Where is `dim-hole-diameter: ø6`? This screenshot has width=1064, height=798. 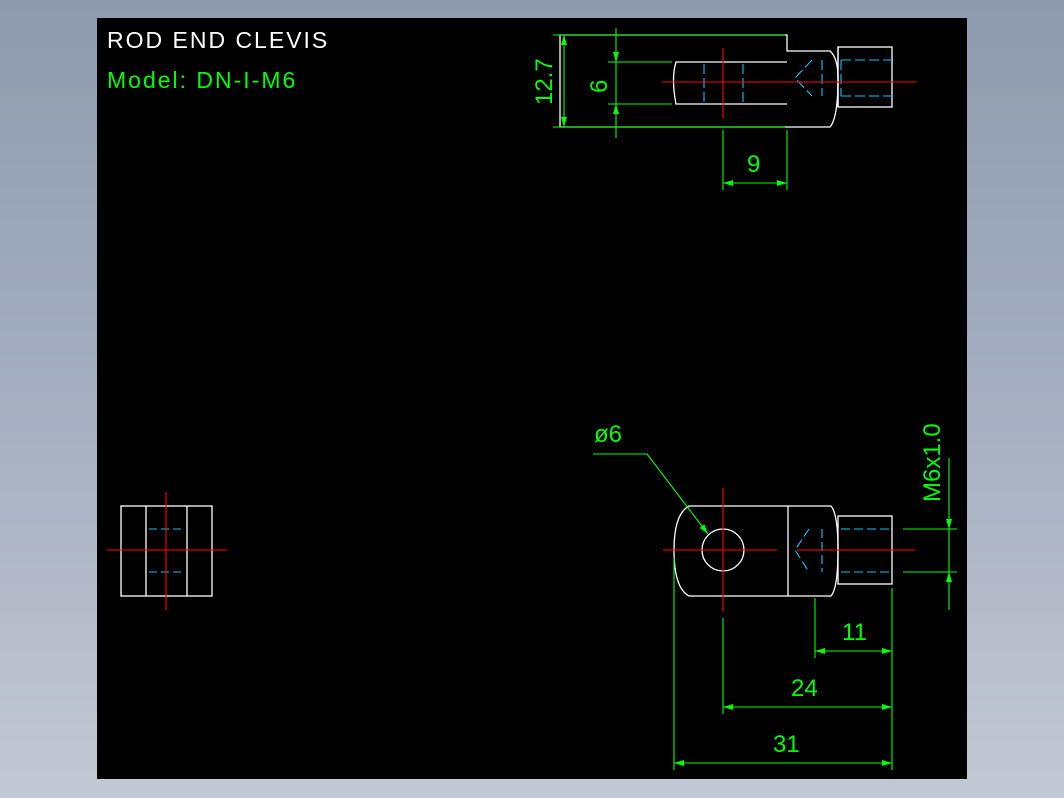 dim-hole-diameter: ø6 is located at coordinates (608, 434).